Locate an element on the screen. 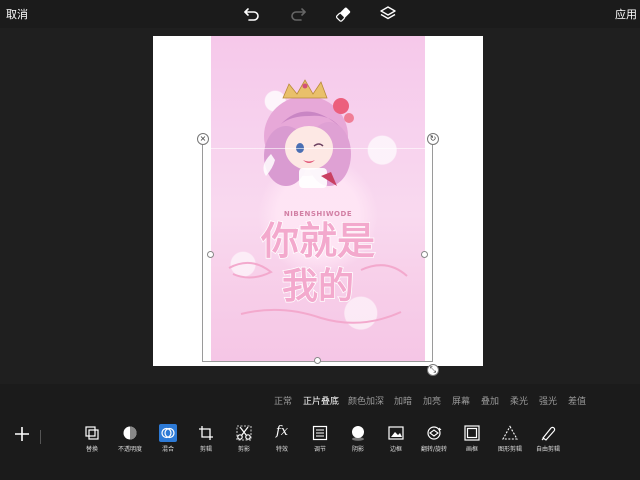 The image size is (640, 480). shadow-icon is located at coordinates (358, 433).